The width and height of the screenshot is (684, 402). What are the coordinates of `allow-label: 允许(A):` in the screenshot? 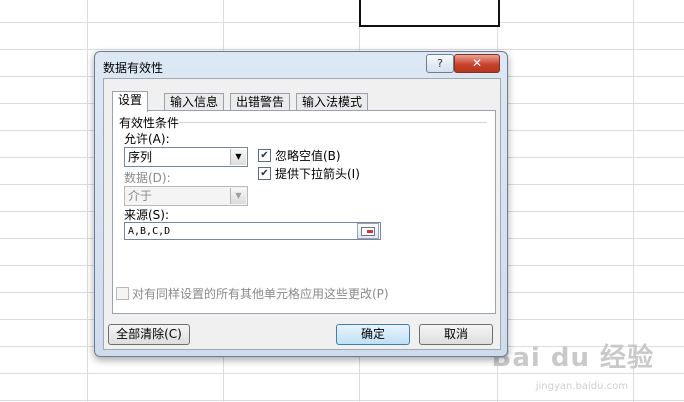 It's located at (147, 139).